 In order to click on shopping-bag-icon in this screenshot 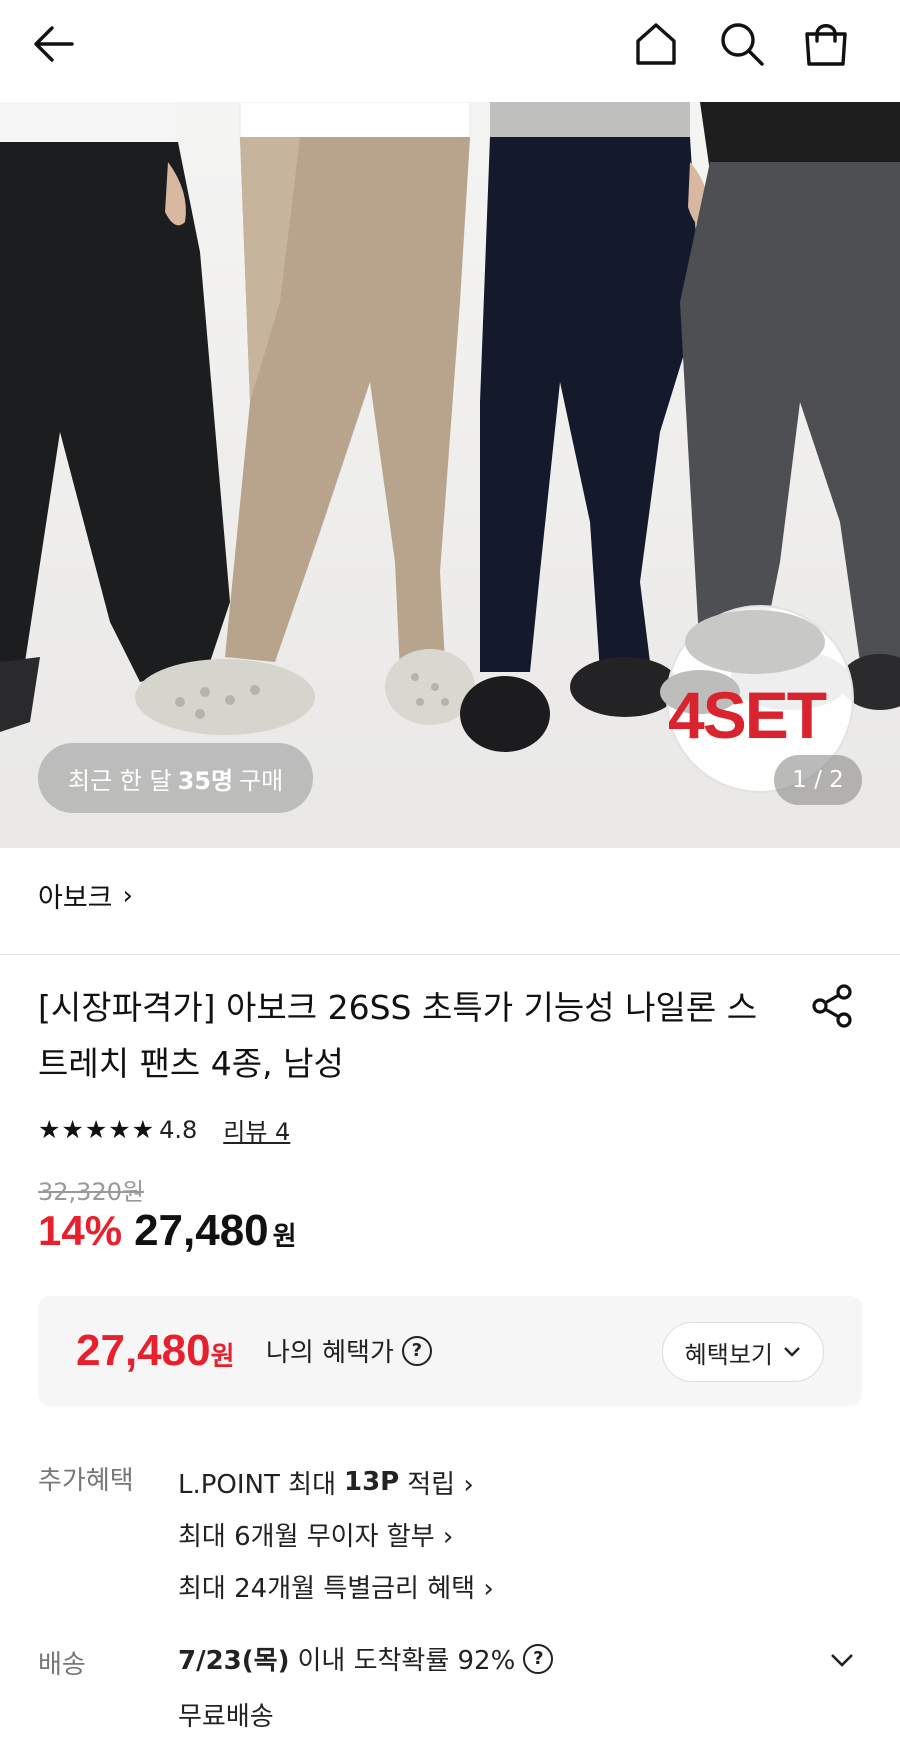, I will do `click(826, 45)`.